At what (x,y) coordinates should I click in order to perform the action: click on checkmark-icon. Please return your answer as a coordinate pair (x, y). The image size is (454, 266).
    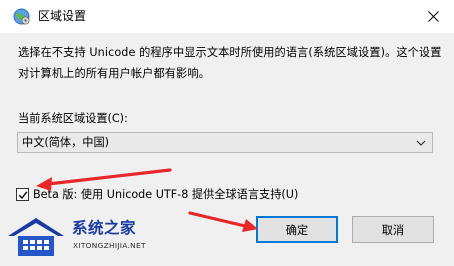
    Looking at the image, I should click on (23, 195).